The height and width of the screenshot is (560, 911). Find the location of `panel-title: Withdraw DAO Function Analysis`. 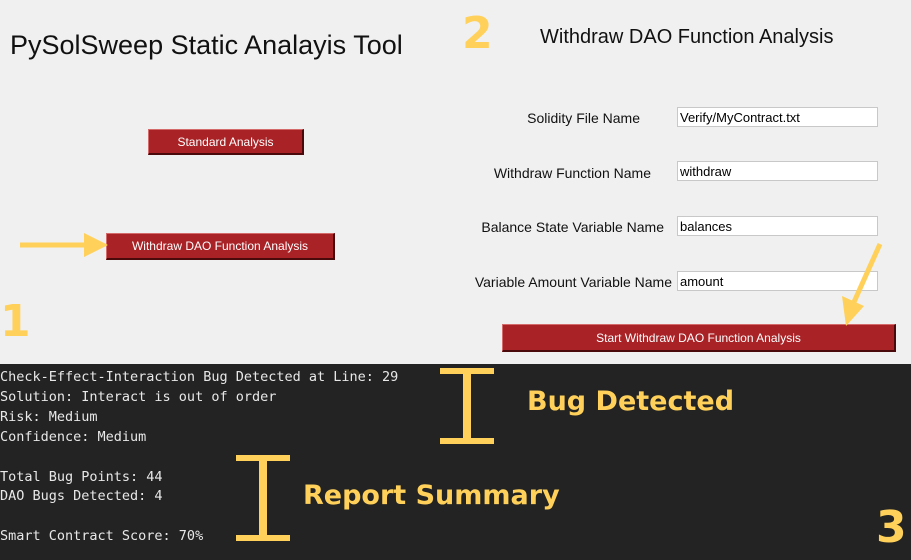

panel-title: Withdraw DAO Function Analysis is located at coordinates (687, 37).